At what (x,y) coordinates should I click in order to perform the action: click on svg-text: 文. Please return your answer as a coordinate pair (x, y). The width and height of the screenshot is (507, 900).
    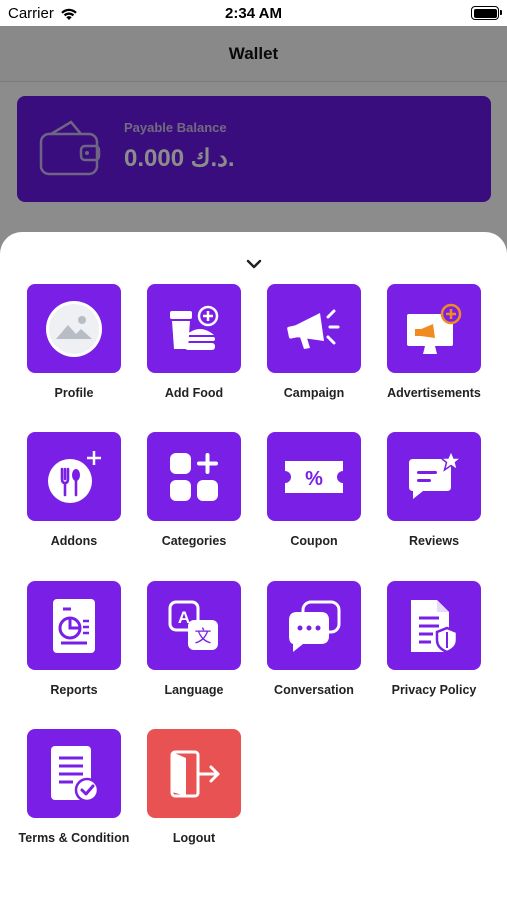
    Looking at the image, I should click on (203, 637).